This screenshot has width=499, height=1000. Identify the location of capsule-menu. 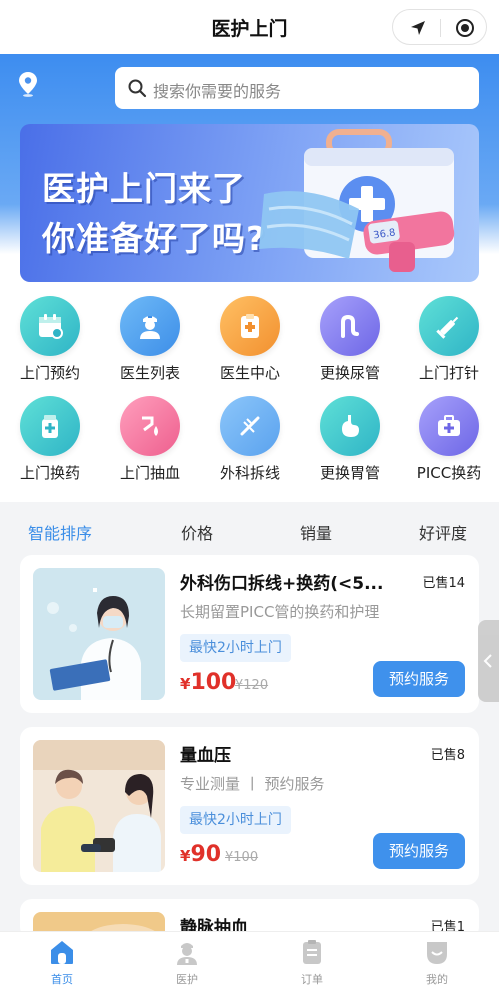
(439, 27).